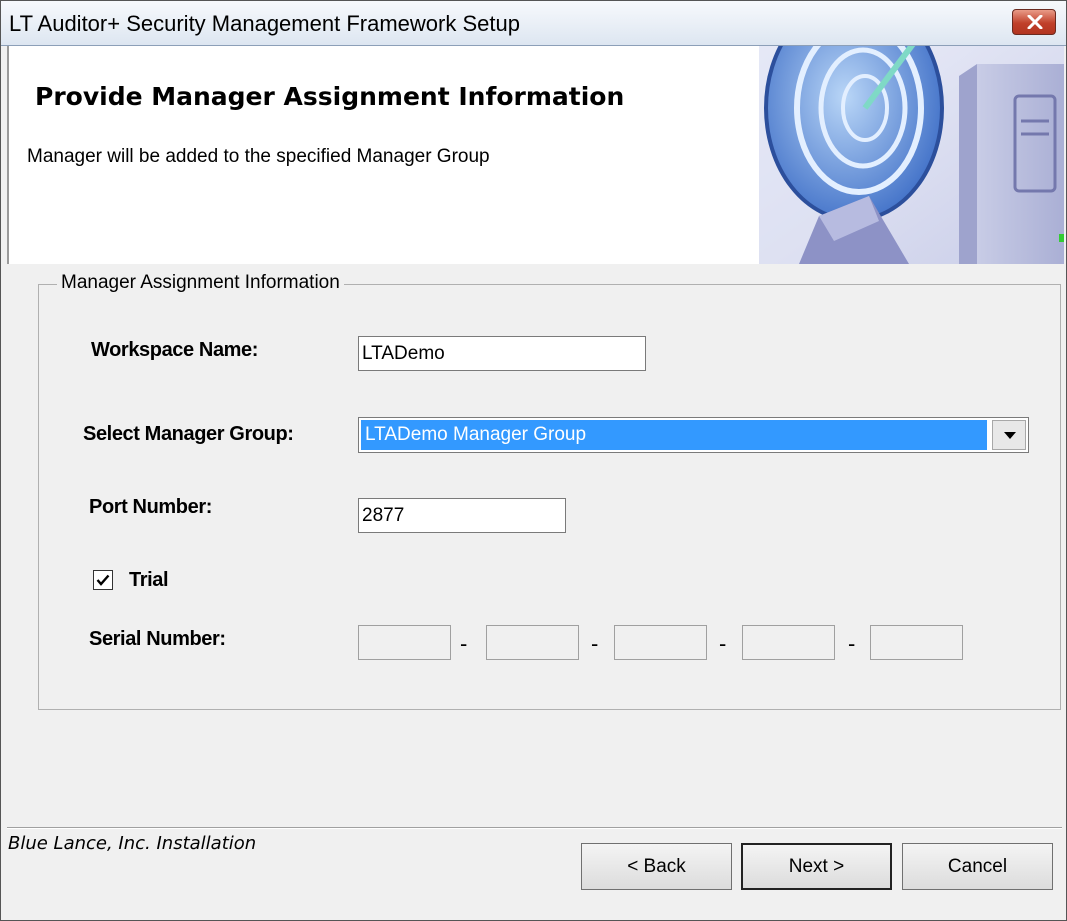 This screenshot has height=921, width=1067. I want to click on dropdown-button, so click(1009, 435).